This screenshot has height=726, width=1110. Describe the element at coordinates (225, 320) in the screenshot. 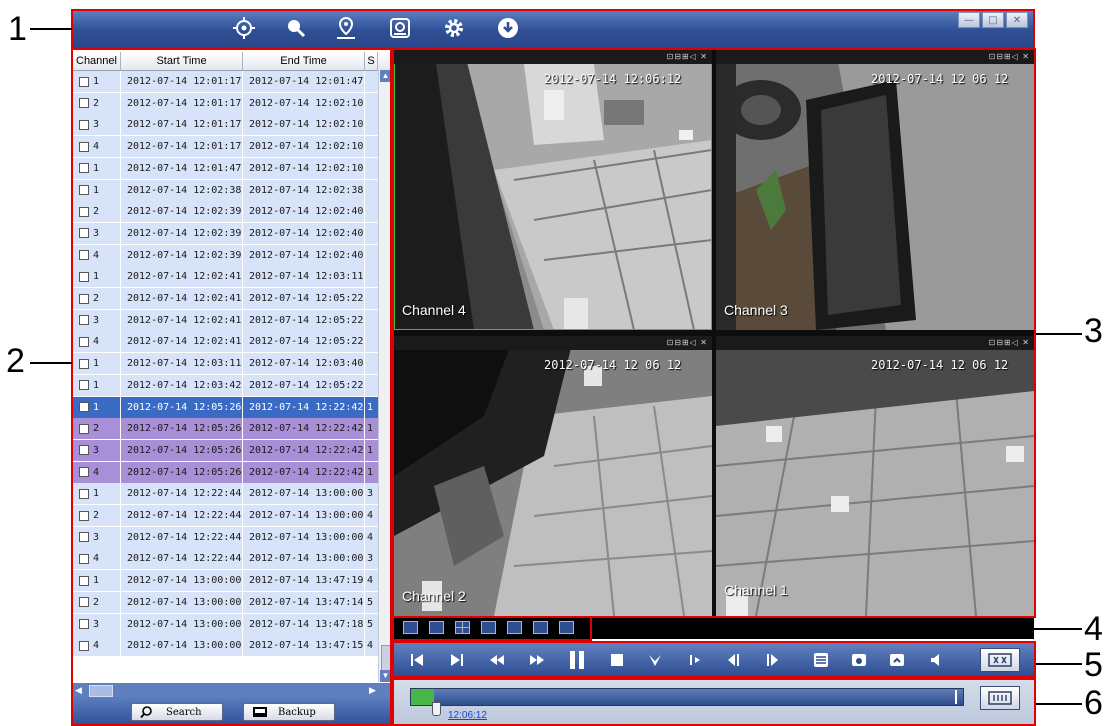

I see `table-row: 3 2012-07-14 12:02:41 2012-07-14 12:05:22` at that location.